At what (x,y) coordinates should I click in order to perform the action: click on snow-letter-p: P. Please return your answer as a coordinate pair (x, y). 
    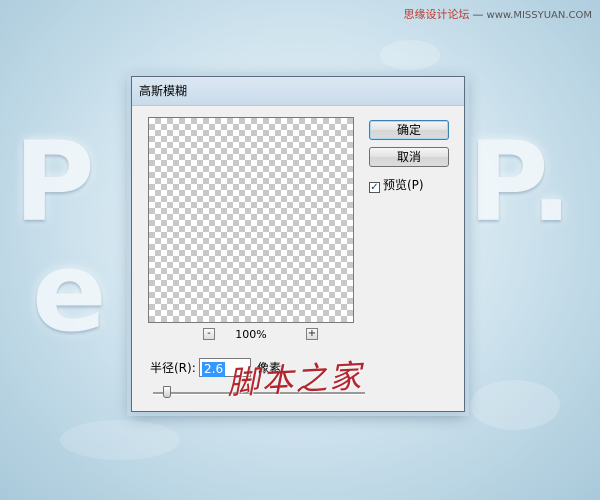
    Looking at the image, I should click on (55, 182).